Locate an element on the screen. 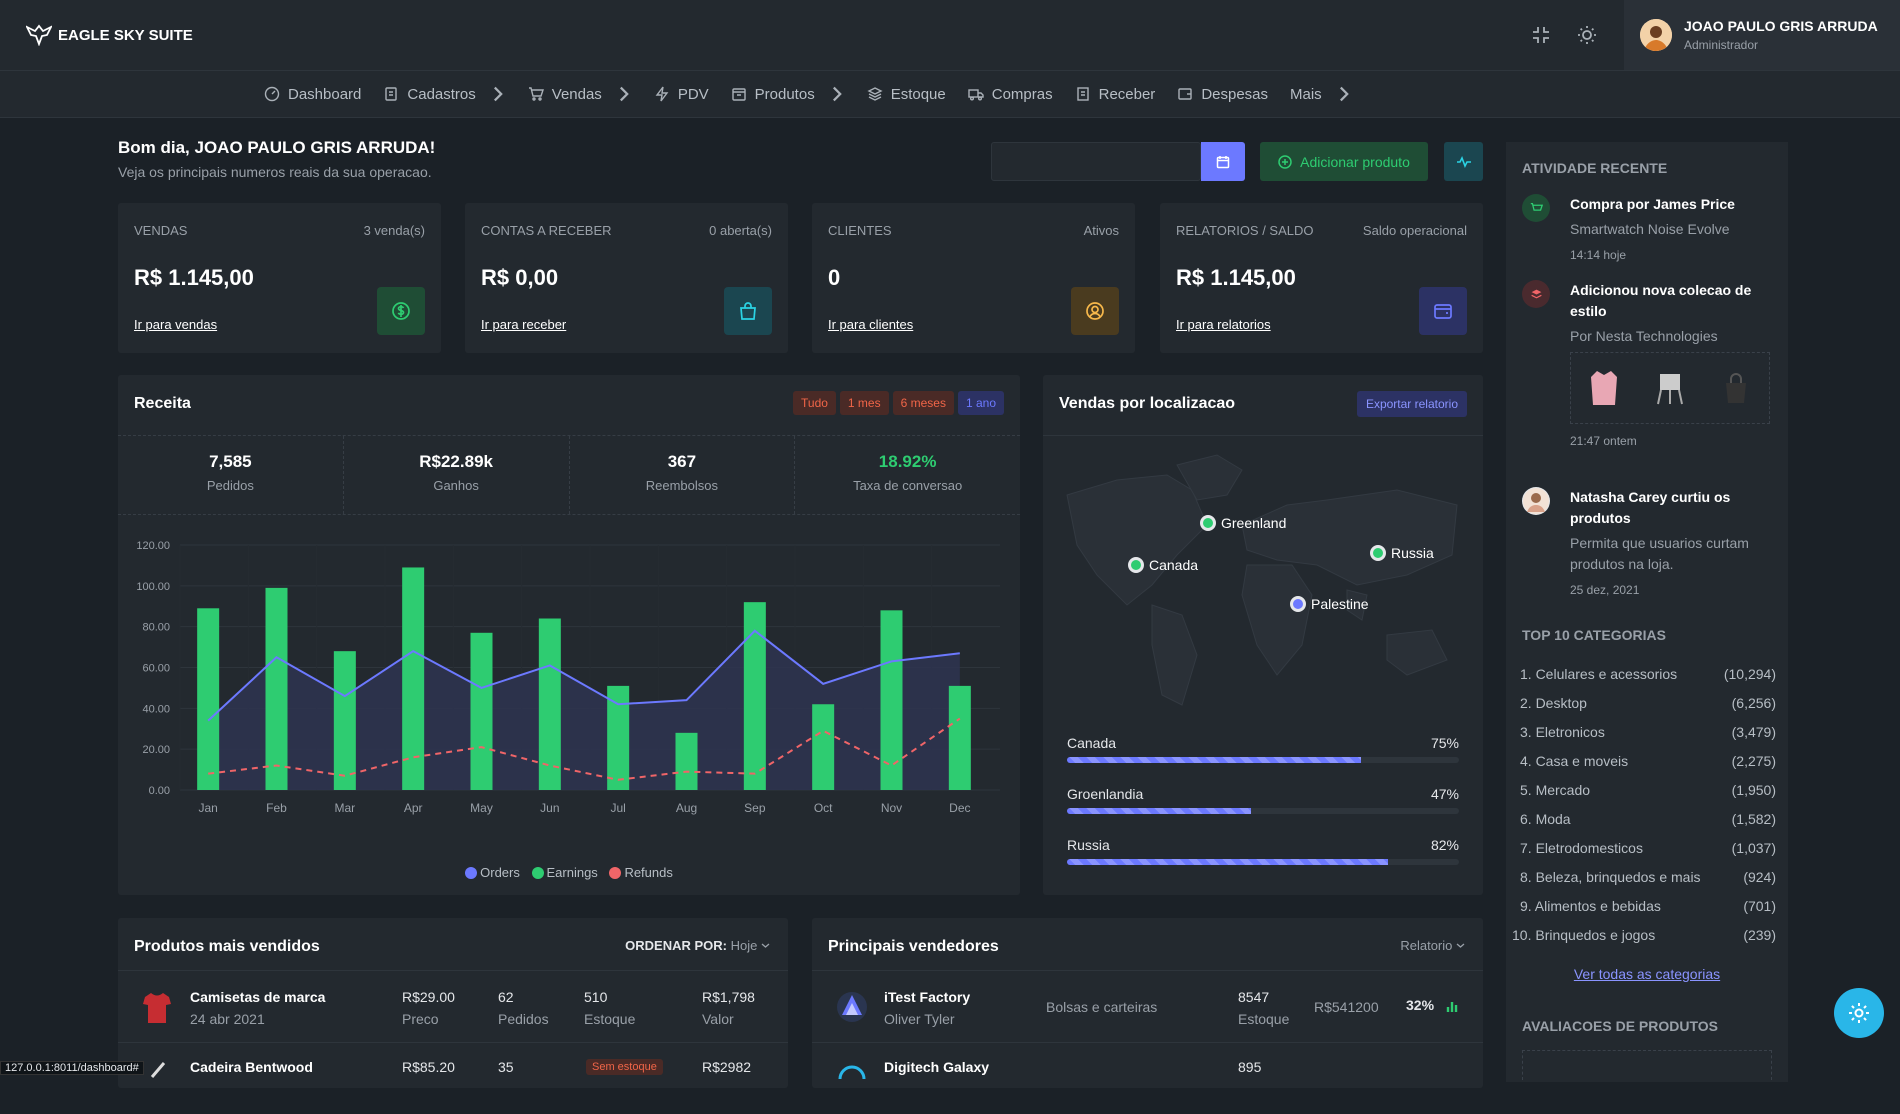 This screenshot has width=1900, height=1114. kpi-value: R$22.89k is located at coordinates (456, 461).